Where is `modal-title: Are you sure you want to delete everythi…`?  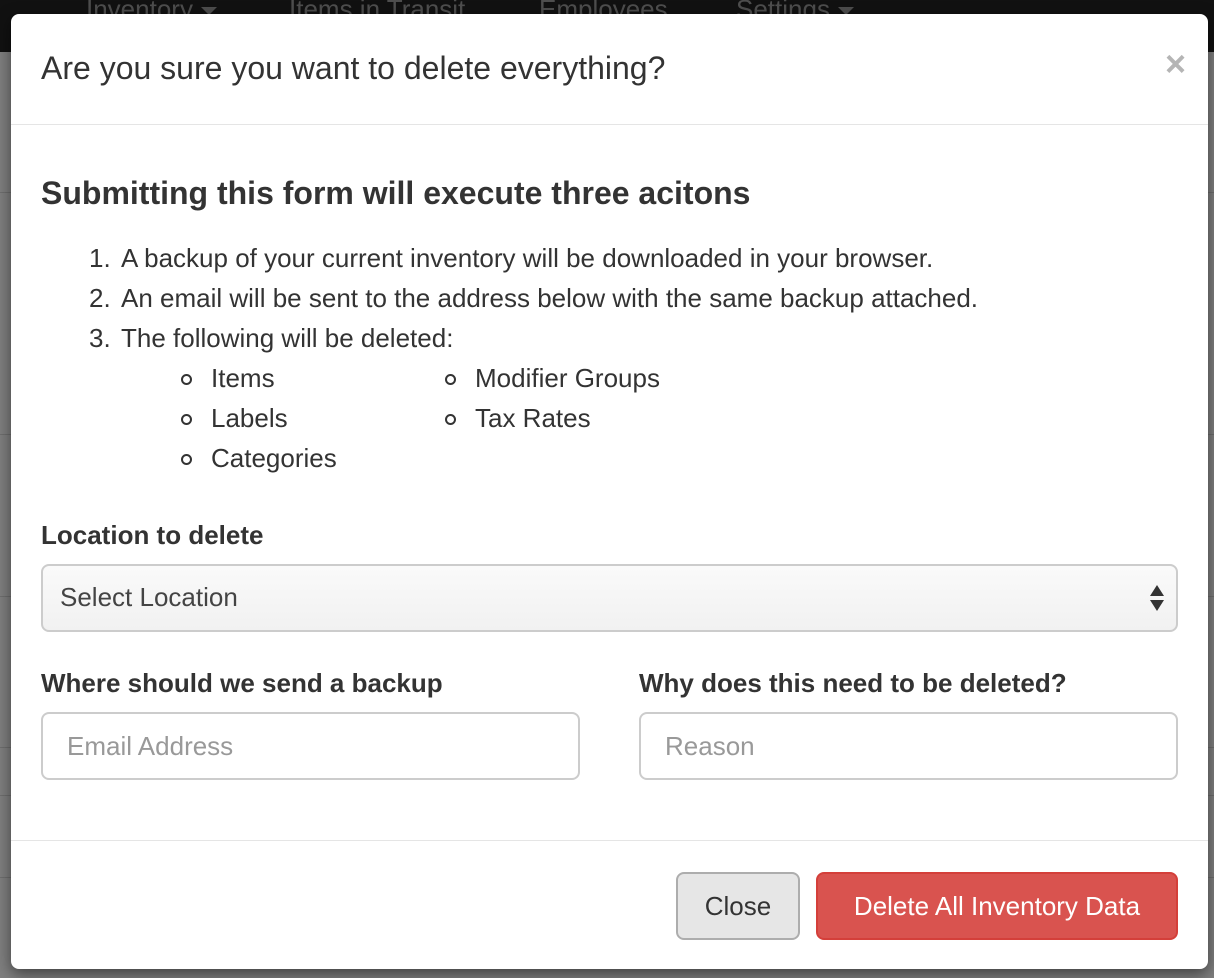
modal-title: Are you sure you want to delete everythi… is located at coordinates (353, 68).